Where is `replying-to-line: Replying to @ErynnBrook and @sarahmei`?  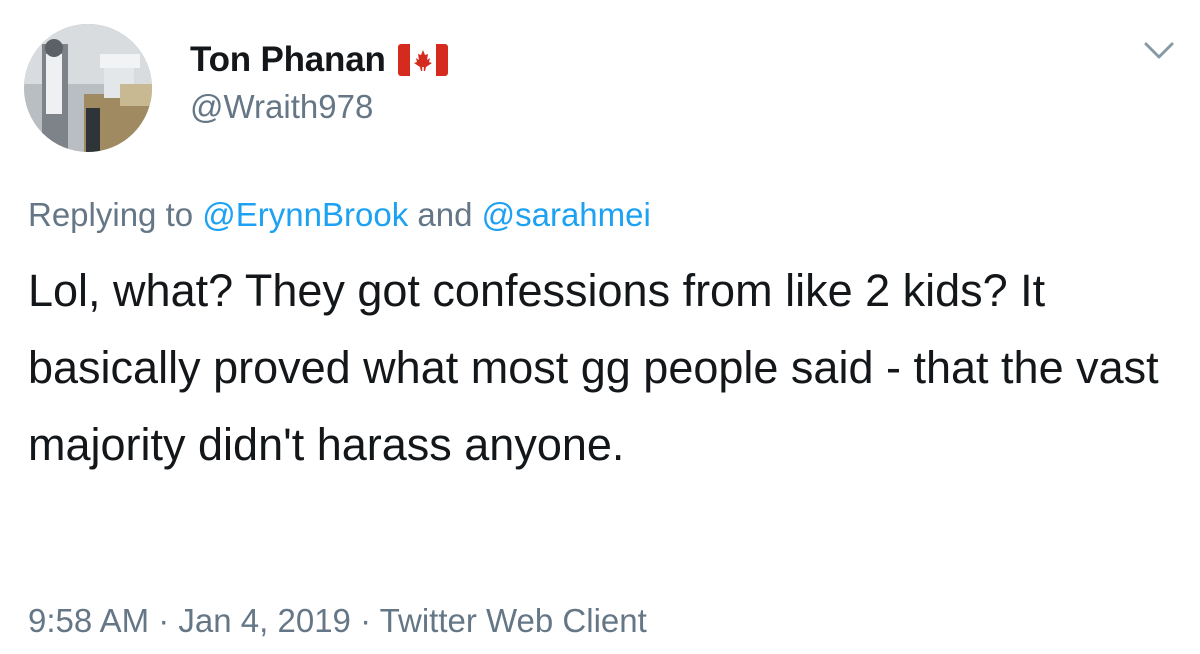
replying-to-line: Replying to @ErynnBrook and @sarahmei is located at coordinates (339, 215).